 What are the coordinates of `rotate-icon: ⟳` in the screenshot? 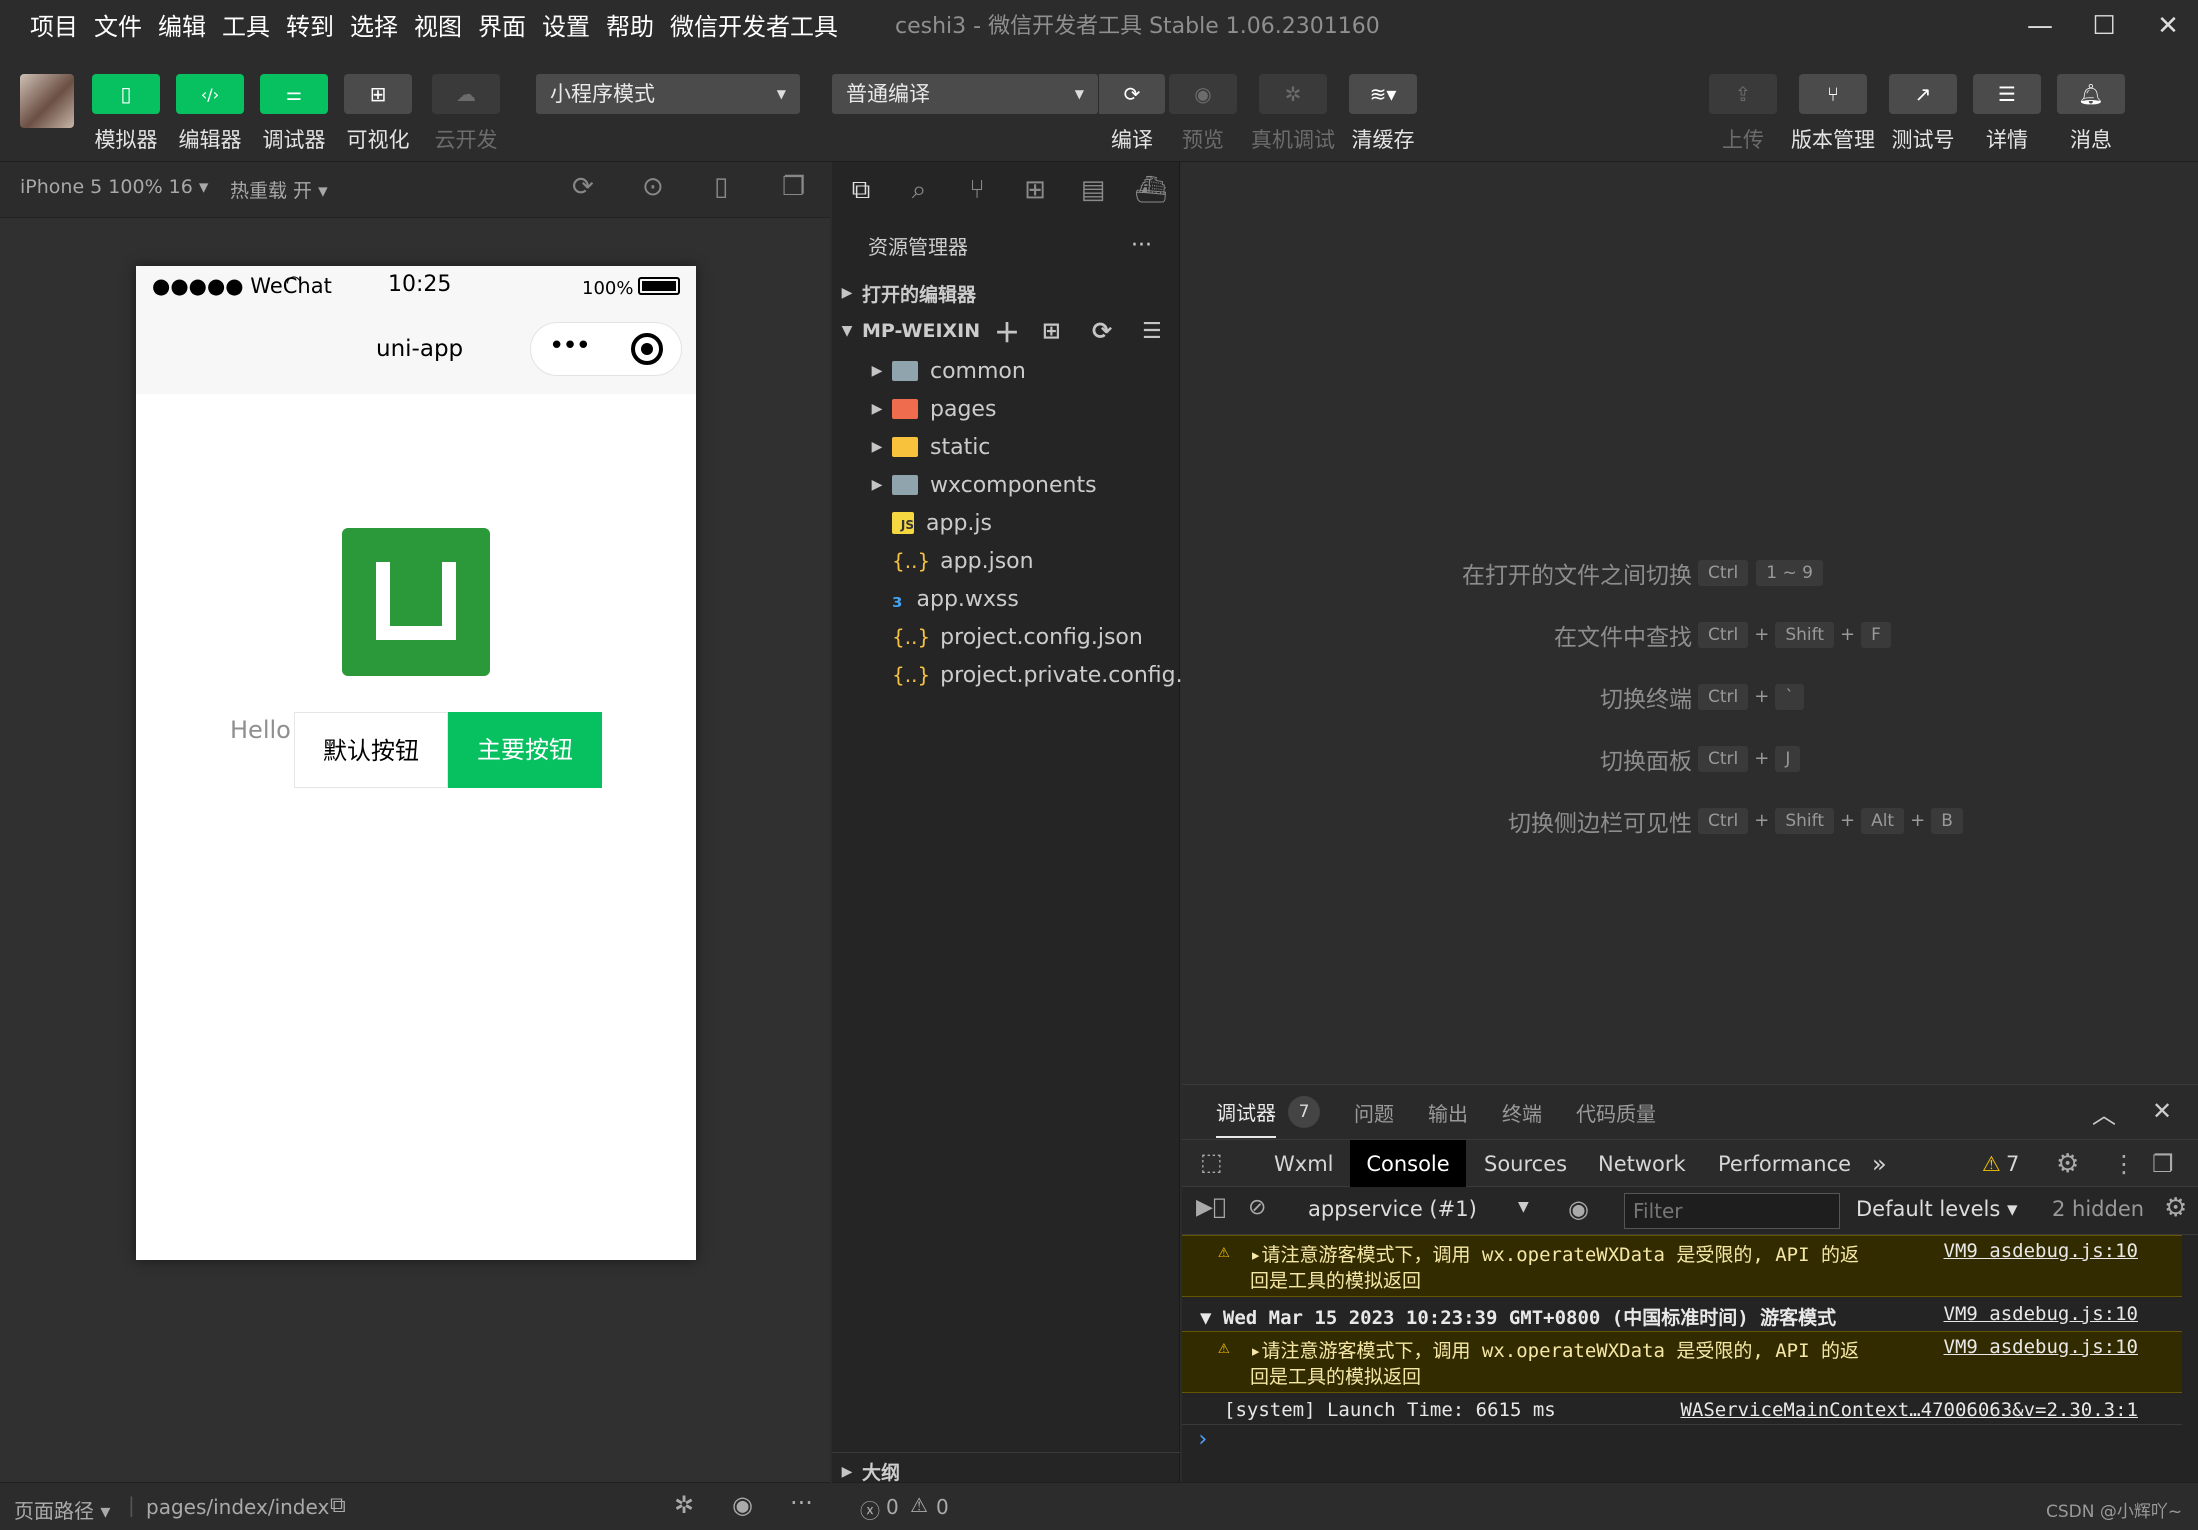 It's located at (583, 187).